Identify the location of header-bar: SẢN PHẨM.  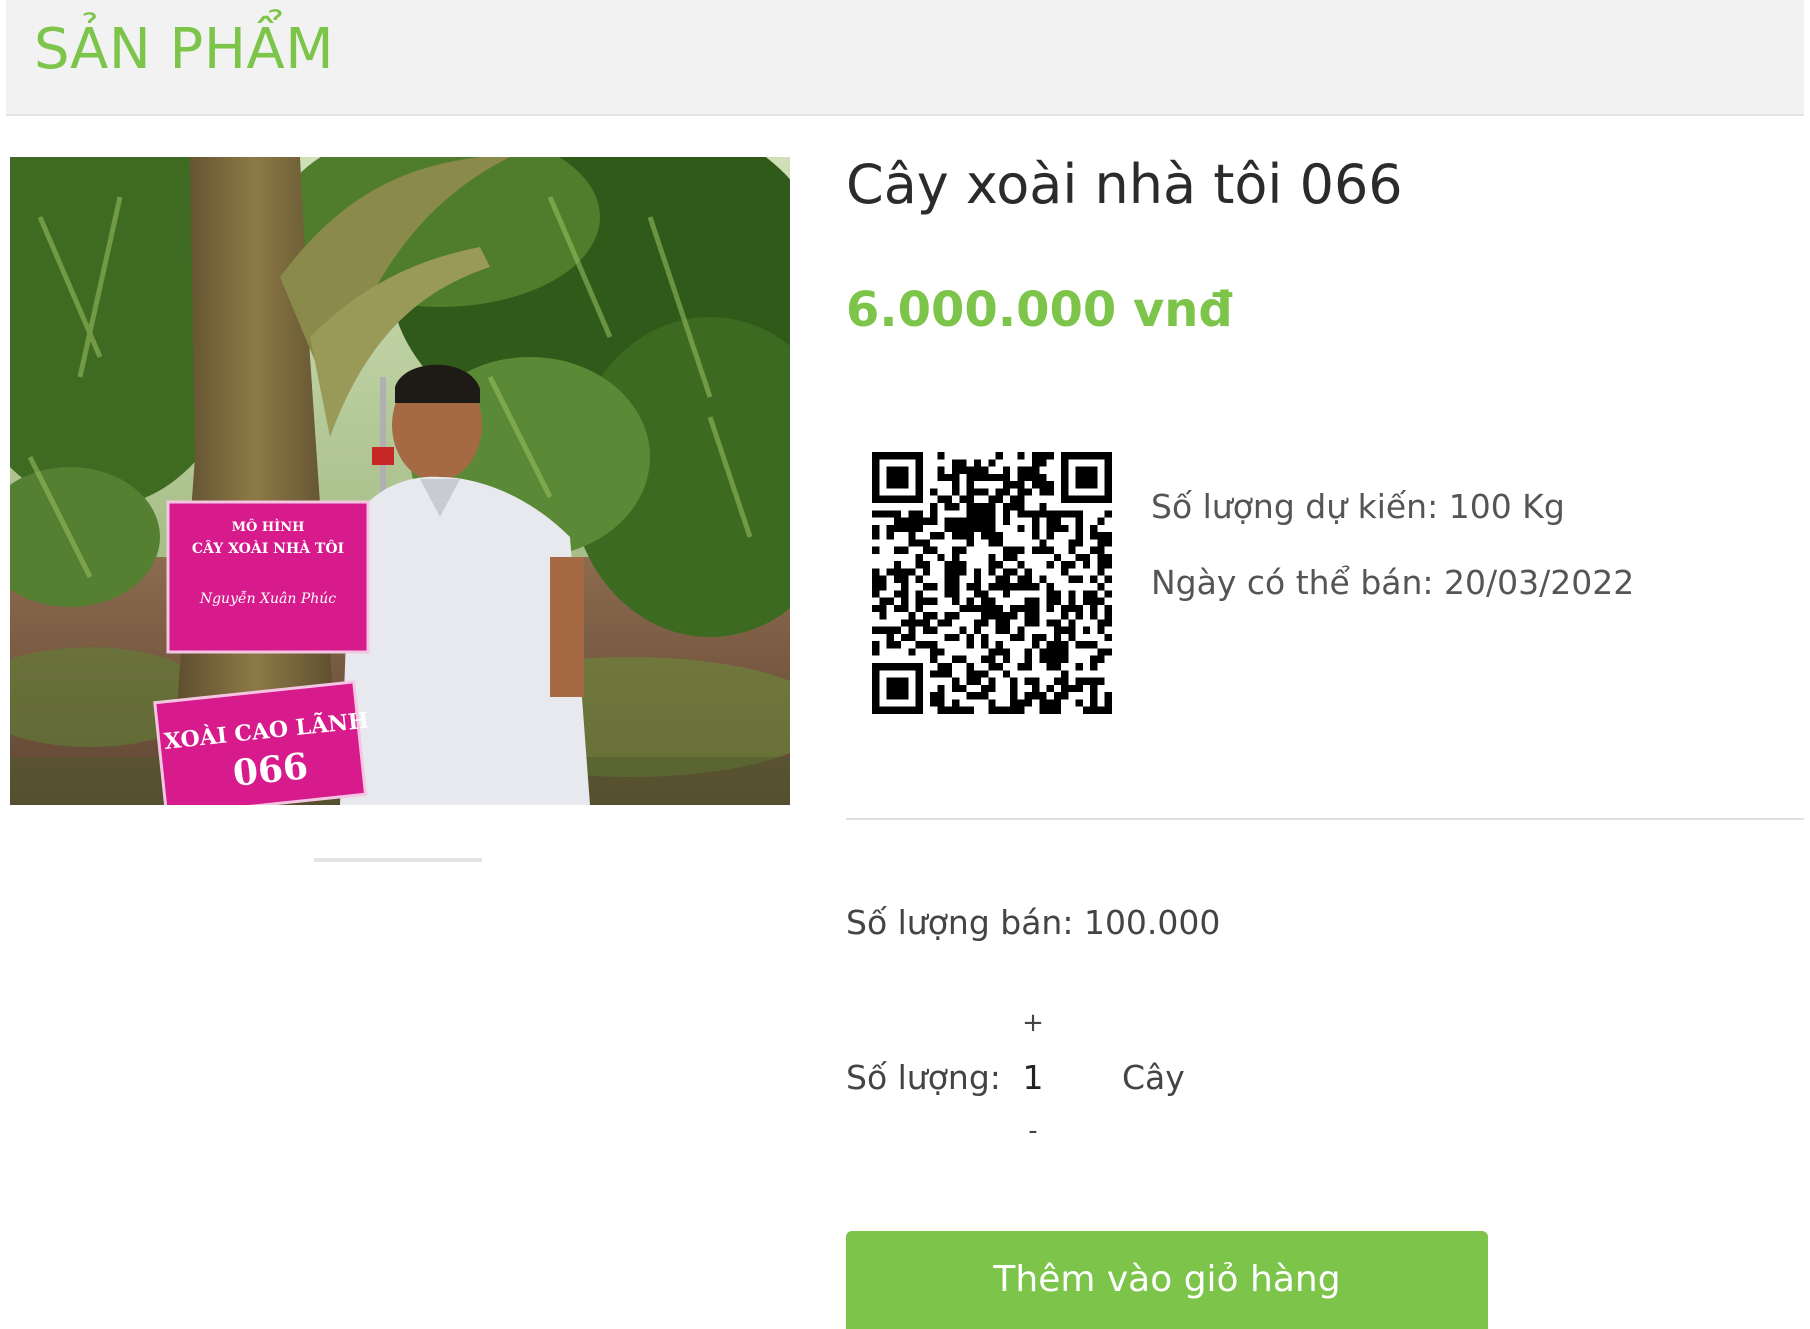
(905, 58).